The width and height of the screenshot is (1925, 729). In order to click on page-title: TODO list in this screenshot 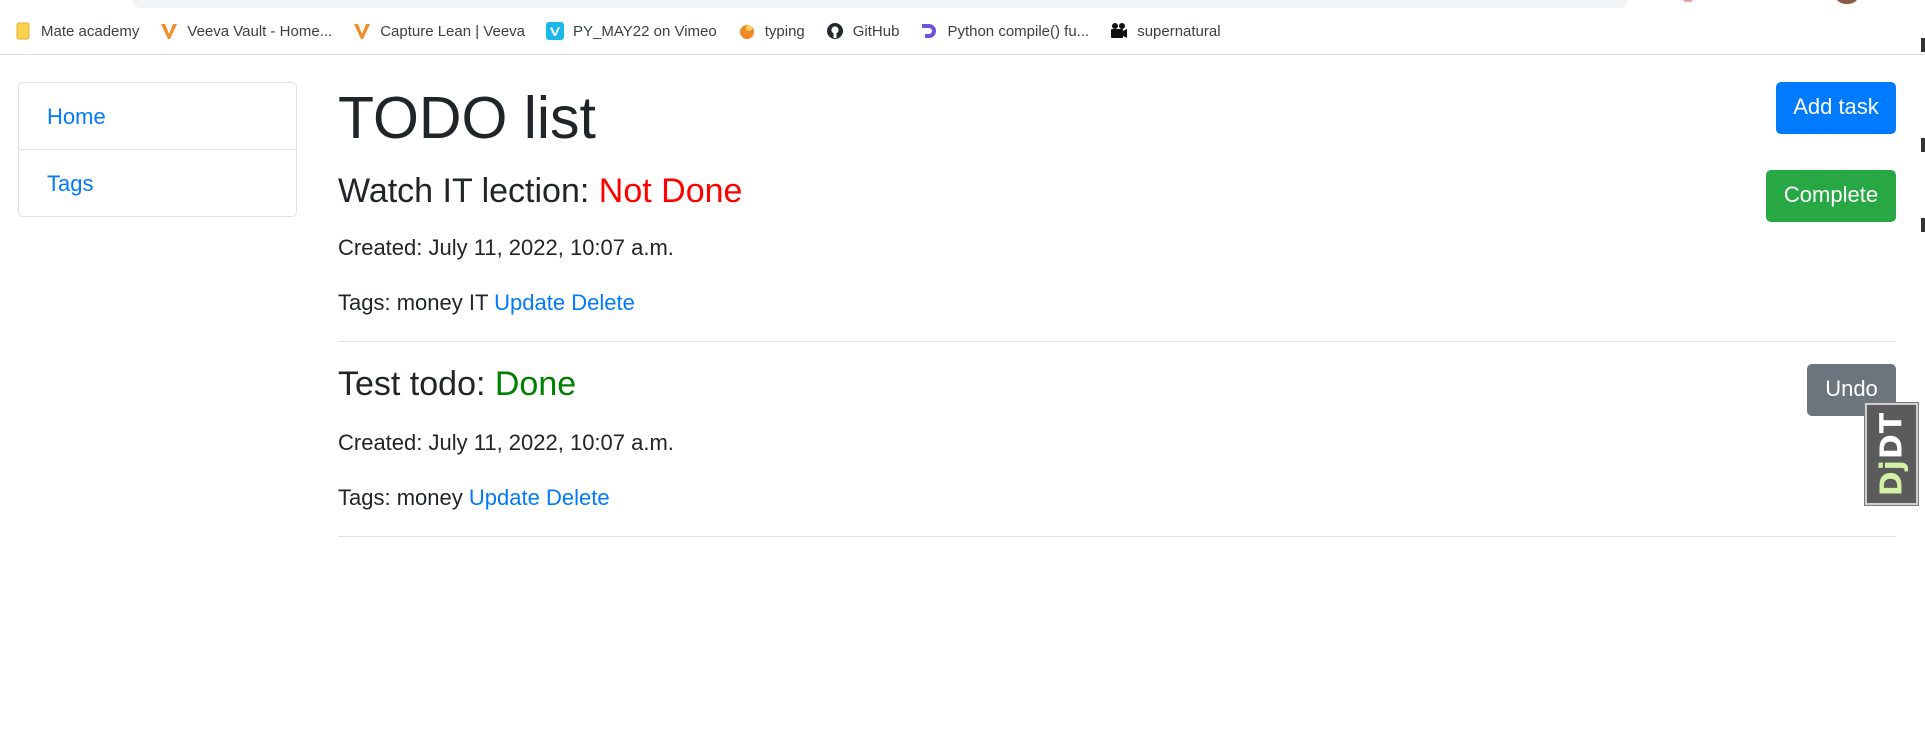, I will do `click(467, 118)`.